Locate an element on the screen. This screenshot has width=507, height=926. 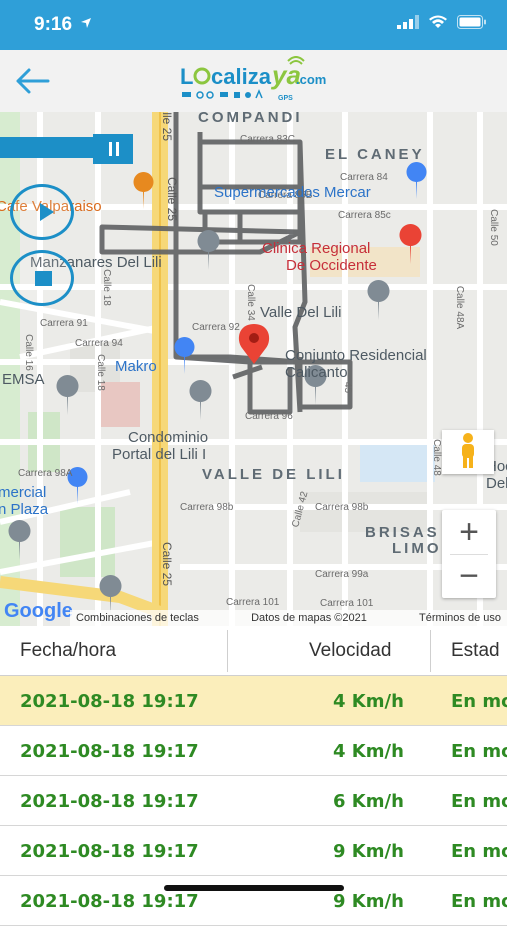
map-label: Calle 34 is located at coordinates (250, 302).